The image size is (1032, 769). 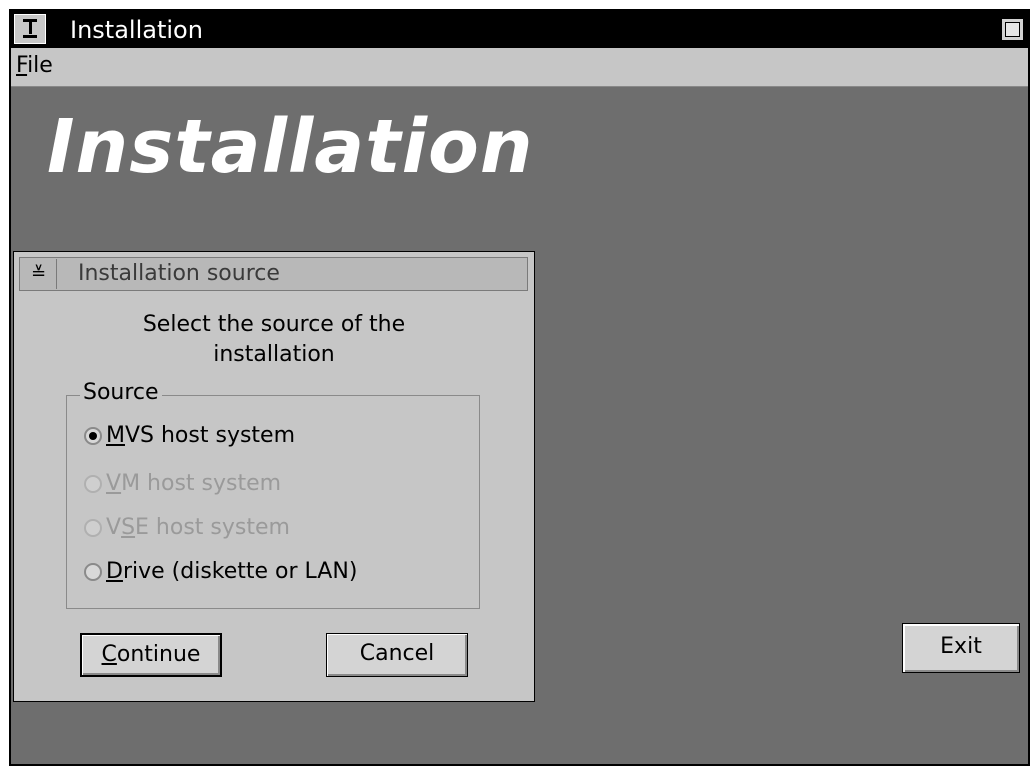 What do you see at coordinates (961, 648) in the screenshot?
I see `exit-button: Exit` at bounding box center [961, 648].